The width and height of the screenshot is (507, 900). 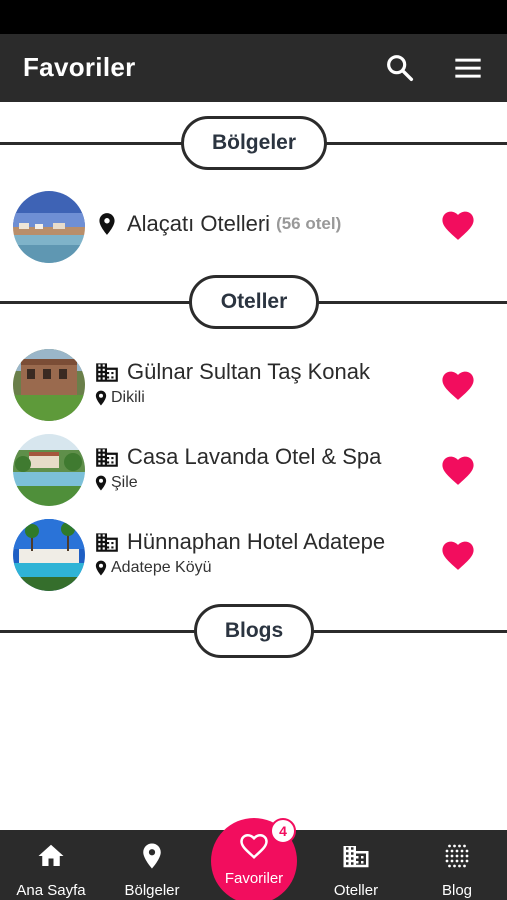 I want to click on hotel-row: Casa Lavanda Otel & Spa Şile, so click(x=253, y=470).